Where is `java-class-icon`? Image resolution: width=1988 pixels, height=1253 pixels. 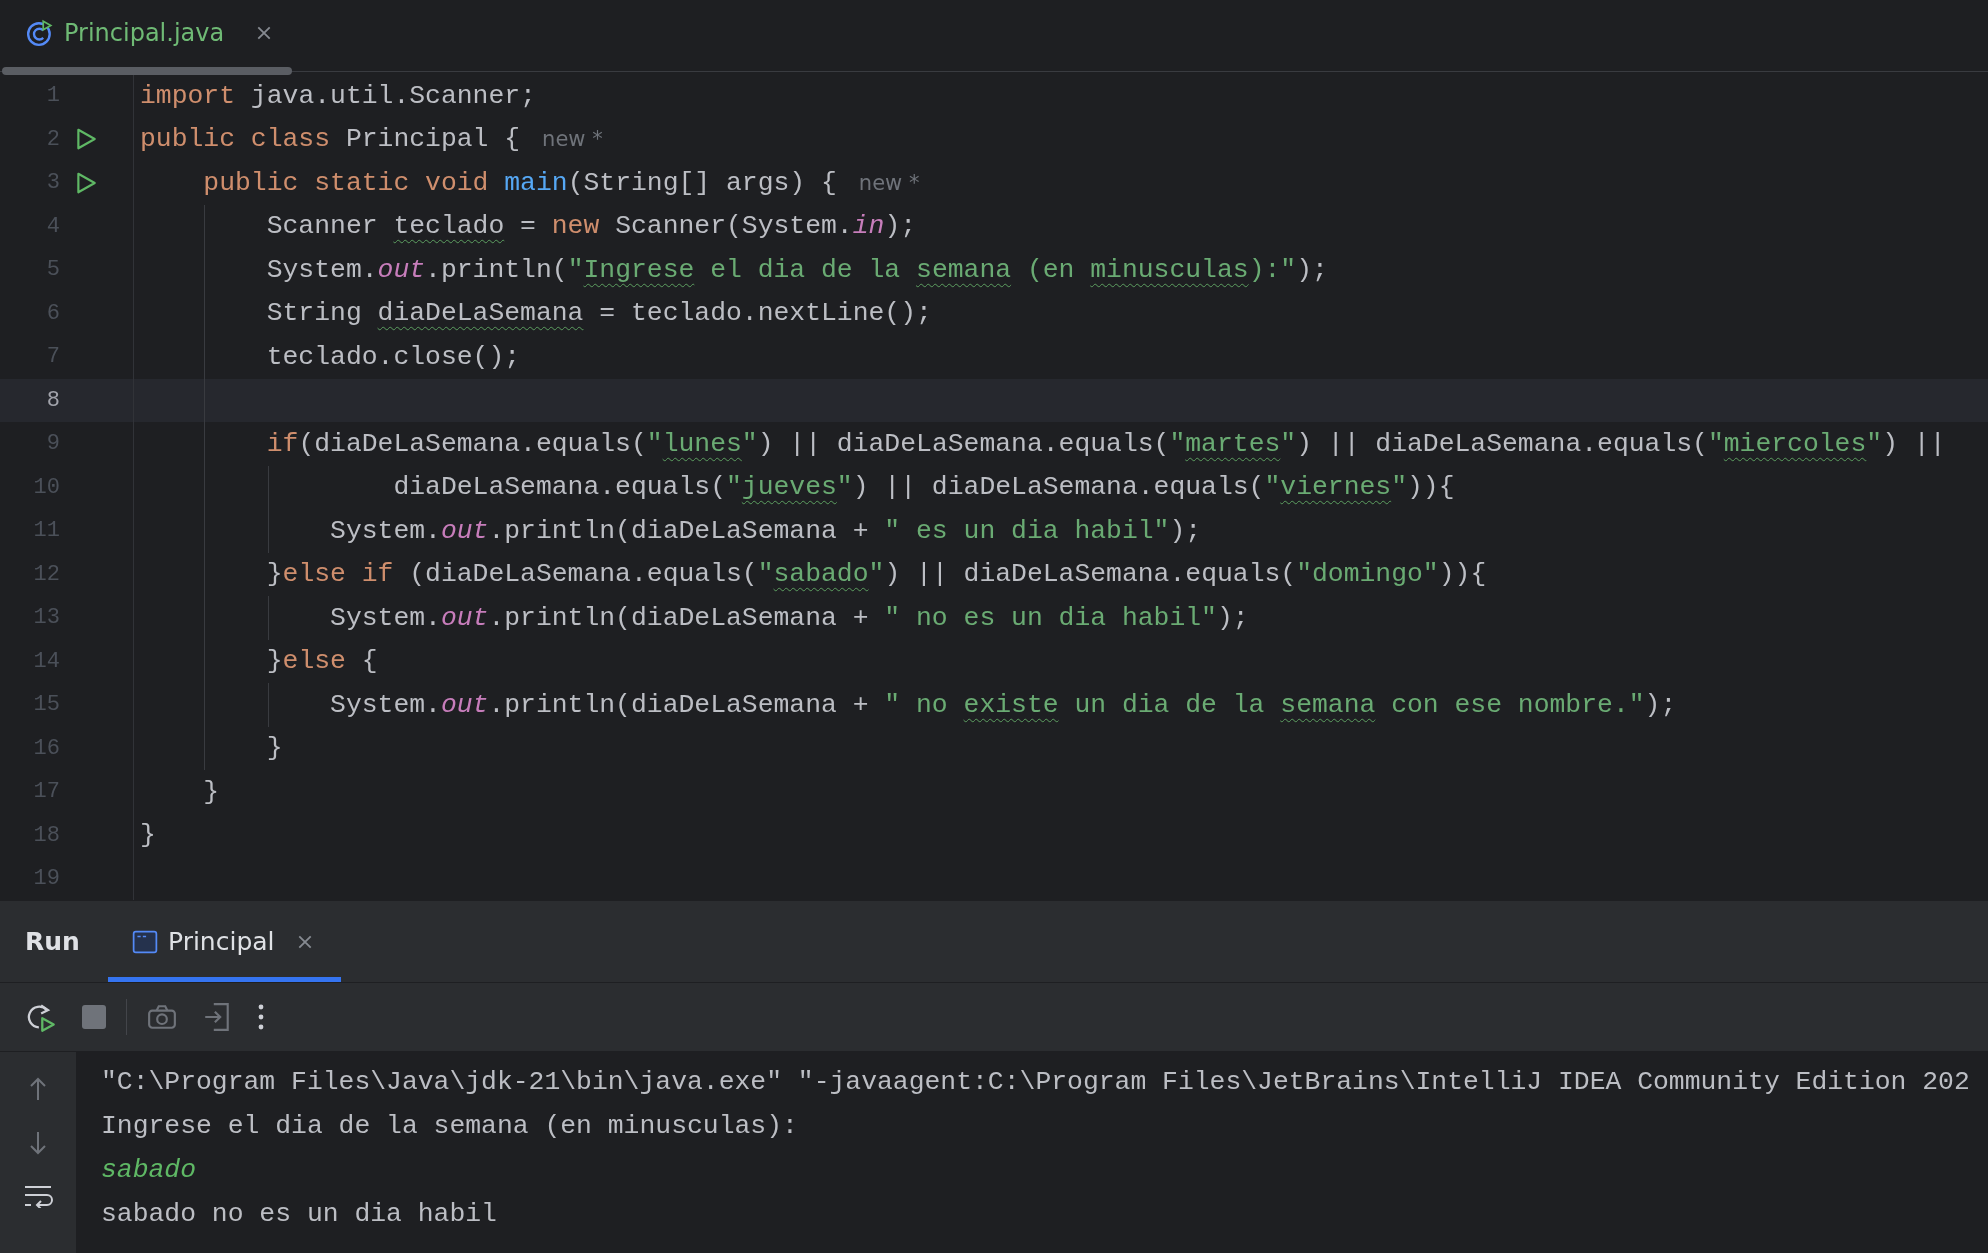 java-class-icon is located at coordinates (40, 32).